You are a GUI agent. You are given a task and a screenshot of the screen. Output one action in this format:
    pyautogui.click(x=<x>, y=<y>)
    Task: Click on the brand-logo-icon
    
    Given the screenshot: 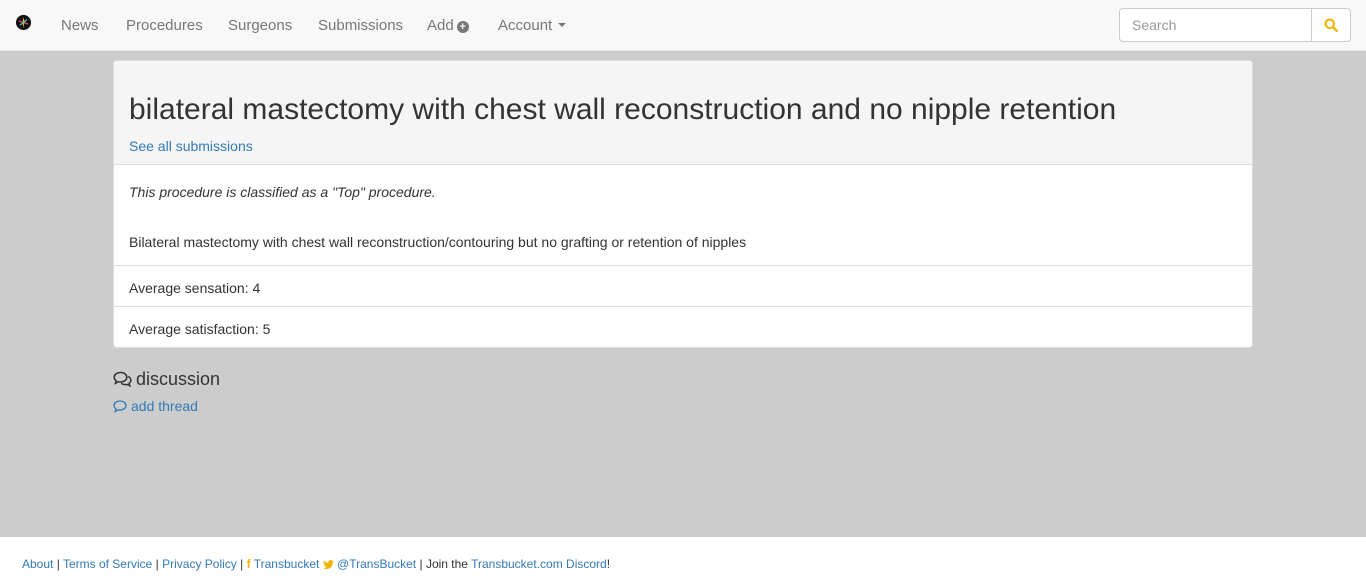 What is the action you would take?
    pyautogui.click(x=23, y=22)
    